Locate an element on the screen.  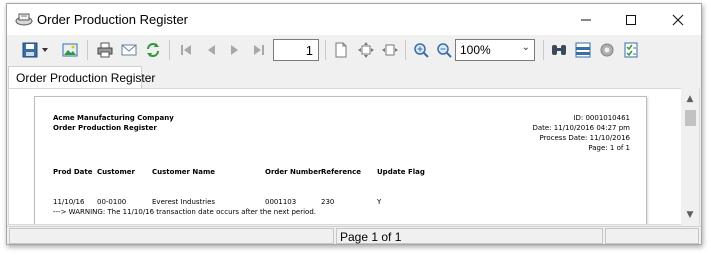
dropdown-arrow-icon is located at coordinates (45, 50).